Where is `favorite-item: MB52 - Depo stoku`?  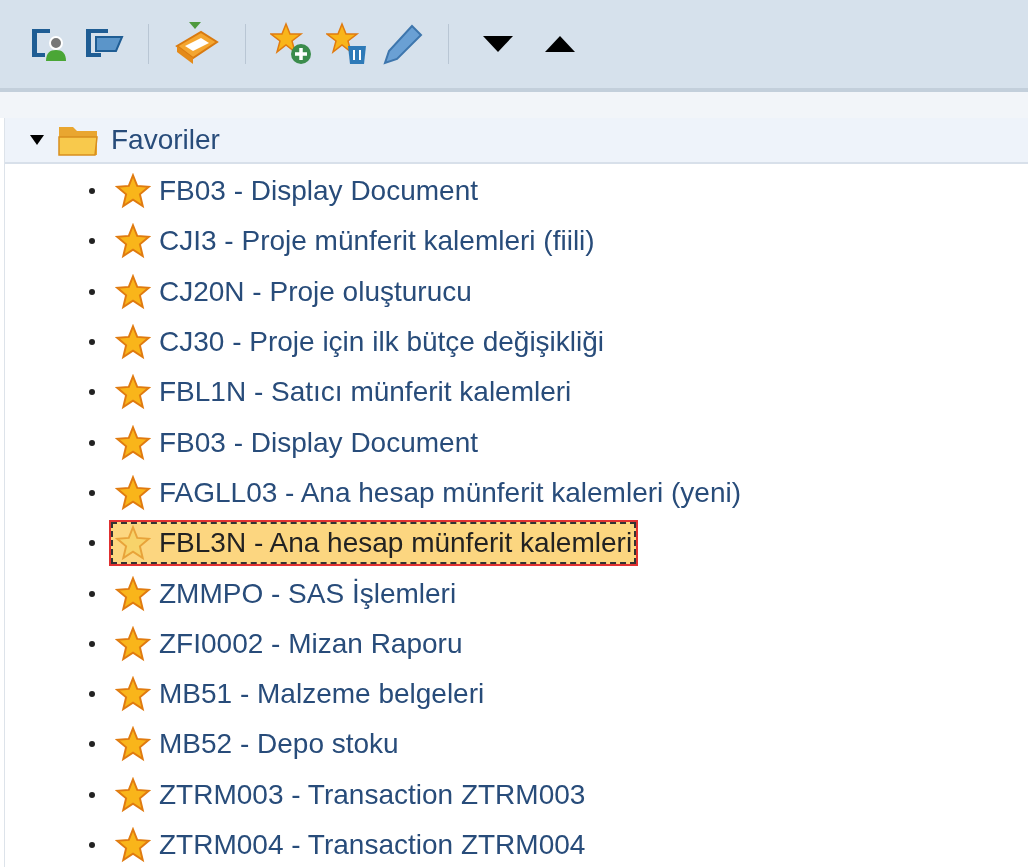
favorite-item: MB52 - Depo stoku is located at coordinates (259, 744).